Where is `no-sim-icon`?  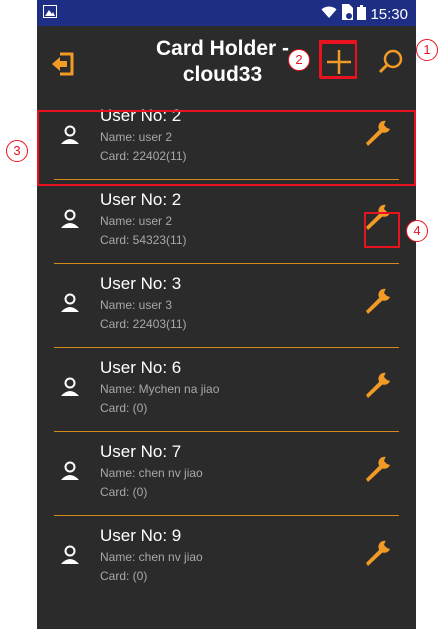 no-sim-icon is located at coordinates (347, 14).